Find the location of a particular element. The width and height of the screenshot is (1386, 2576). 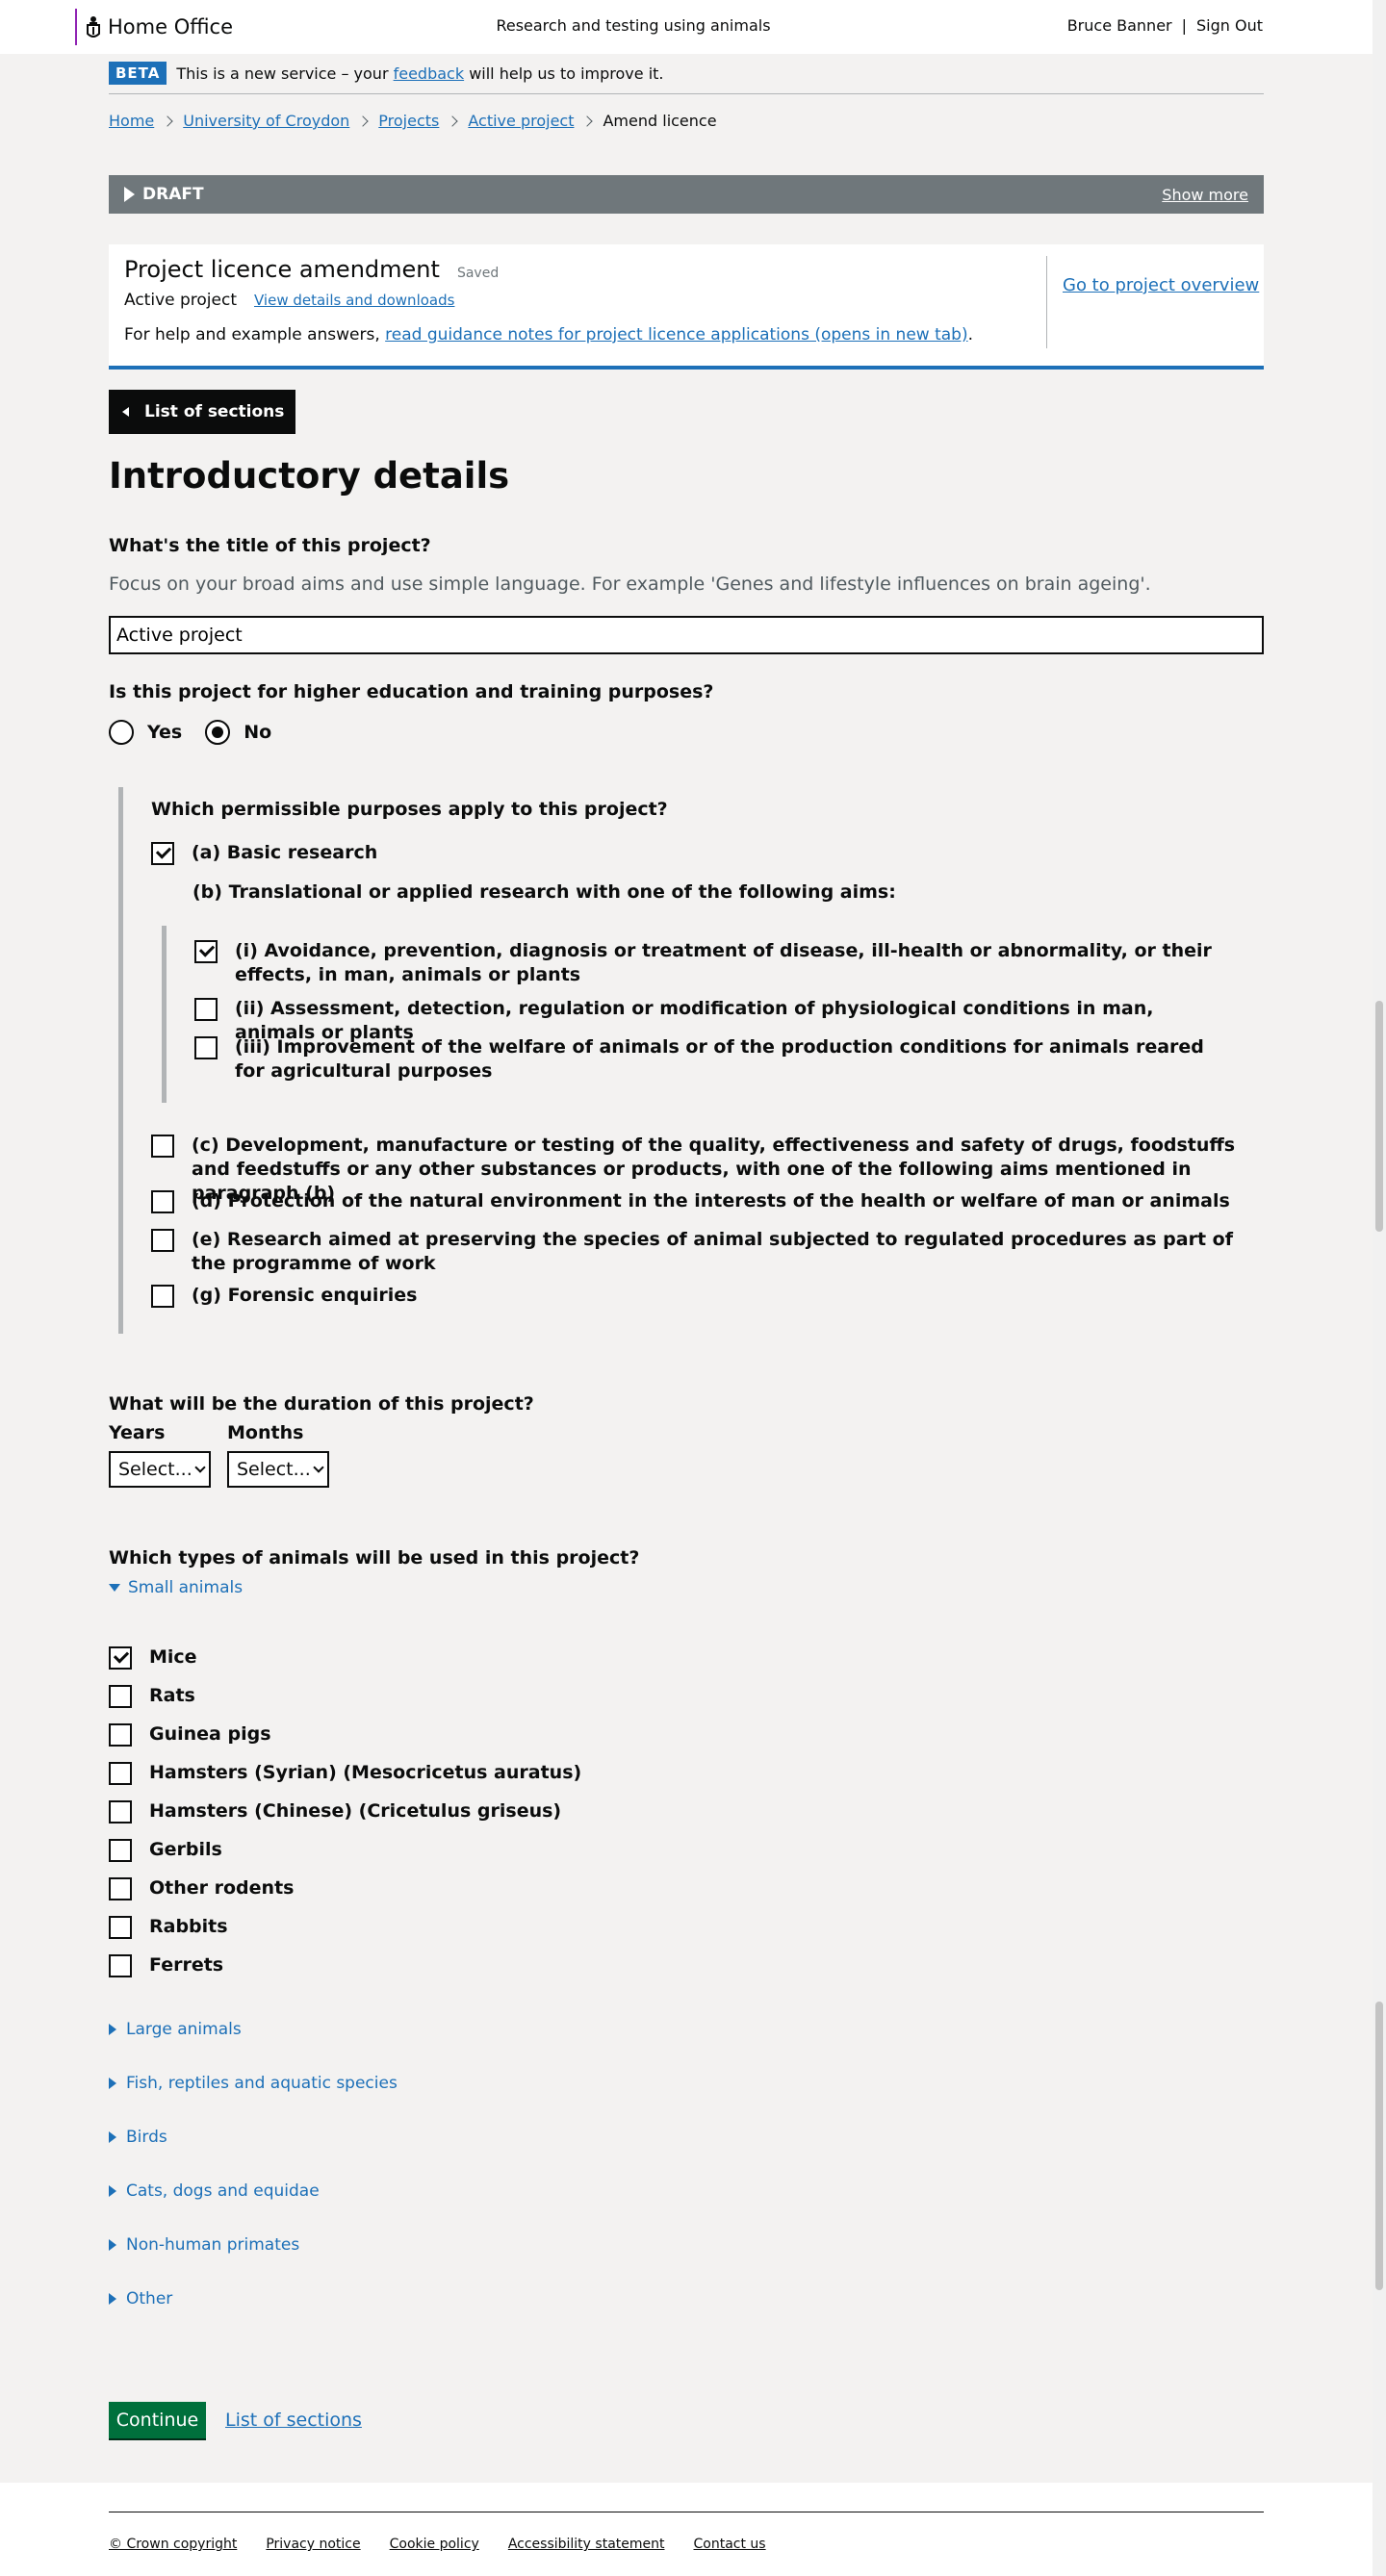

small-animals-toggle: Small animals is located at coordinates (176, 1587).